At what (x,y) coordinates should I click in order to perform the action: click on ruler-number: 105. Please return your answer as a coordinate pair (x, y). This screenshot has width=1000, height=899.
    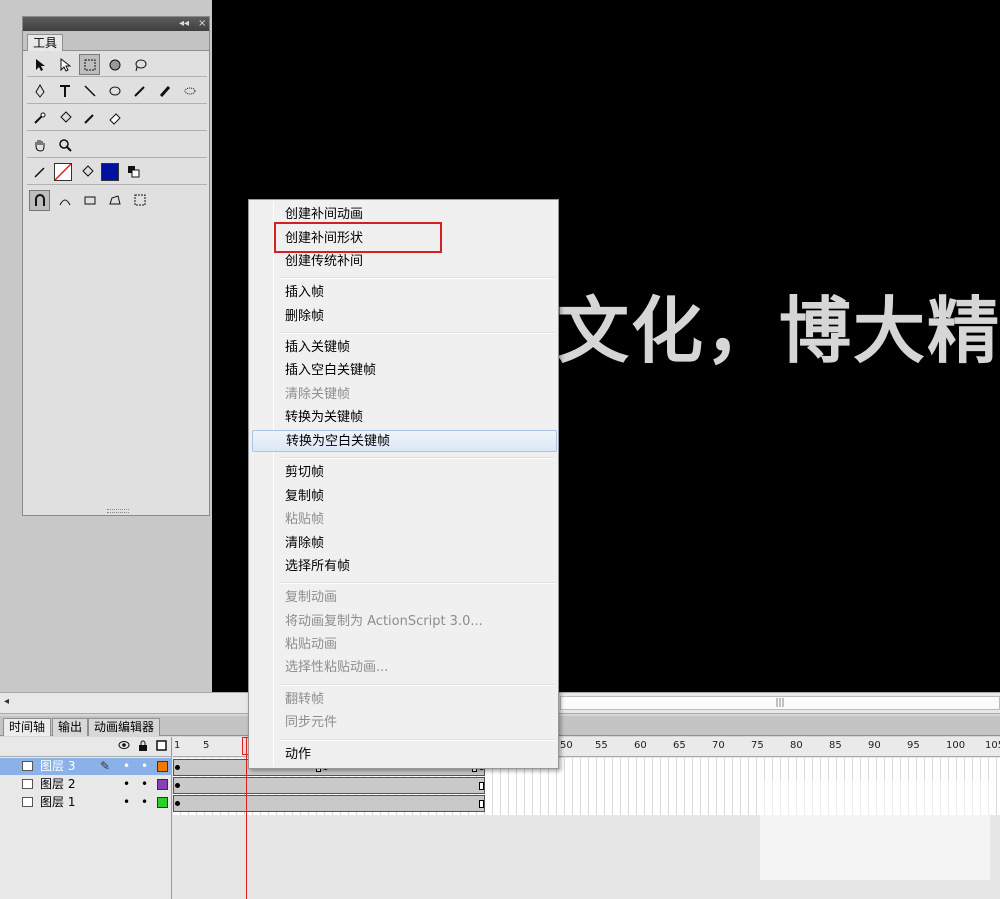
    Looking at the image, I should click on (992, 745).